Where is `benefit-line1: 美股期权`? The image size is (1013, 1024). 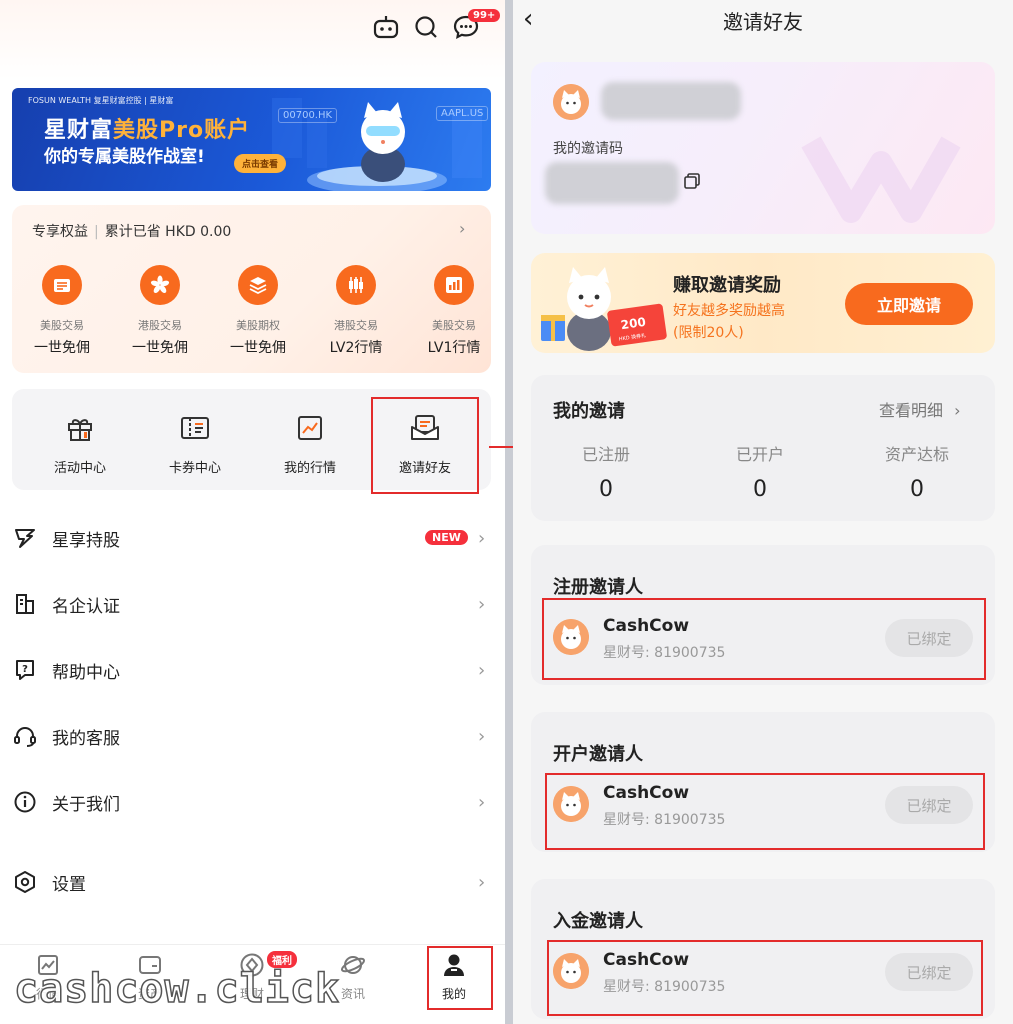
benefit-line1: 美股期权 is located at coordinates (258, 325).